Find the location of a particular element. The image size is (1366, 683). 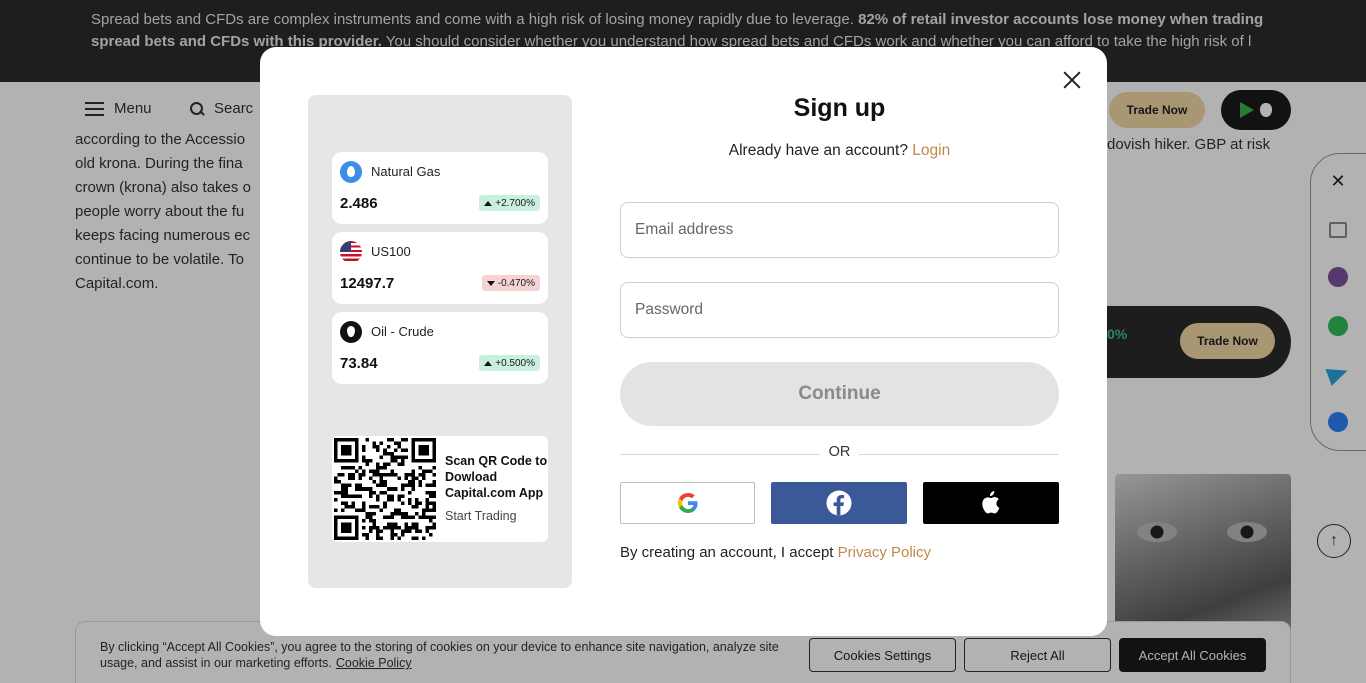

login-prompt: Already have an account? Login is located at coordinates (839, 151).